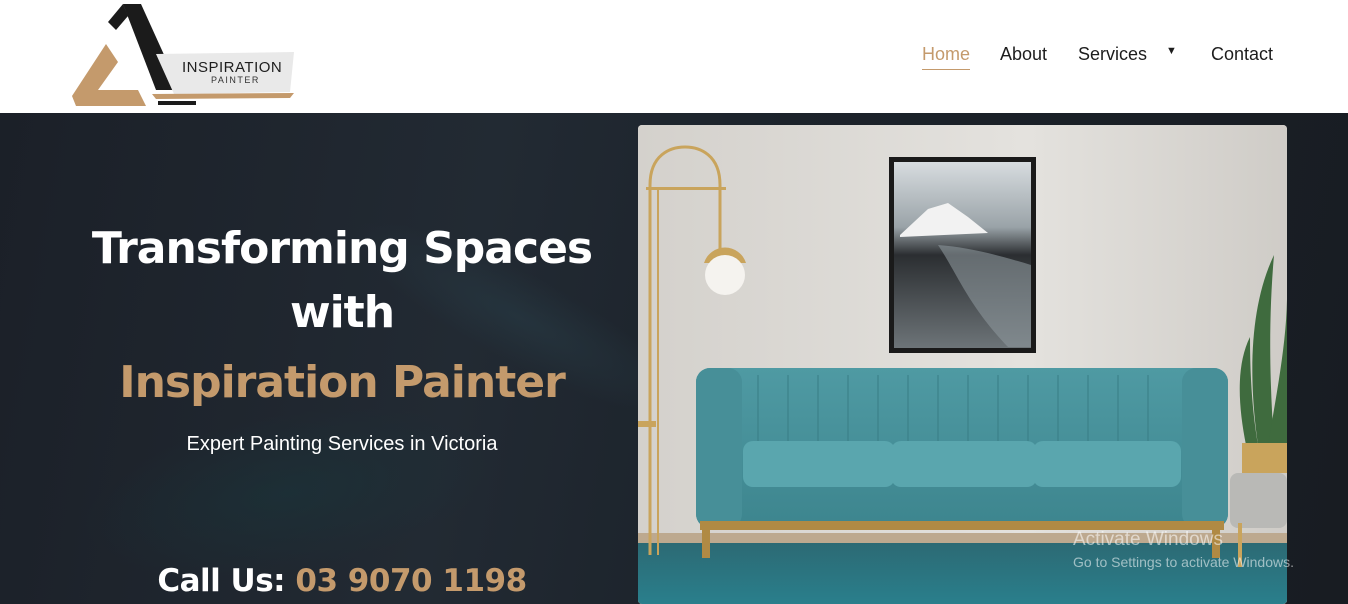  Describe the element at coordinates (235, 80) in the screenshot. I see `logo-tagline: PAINTER` at that location.